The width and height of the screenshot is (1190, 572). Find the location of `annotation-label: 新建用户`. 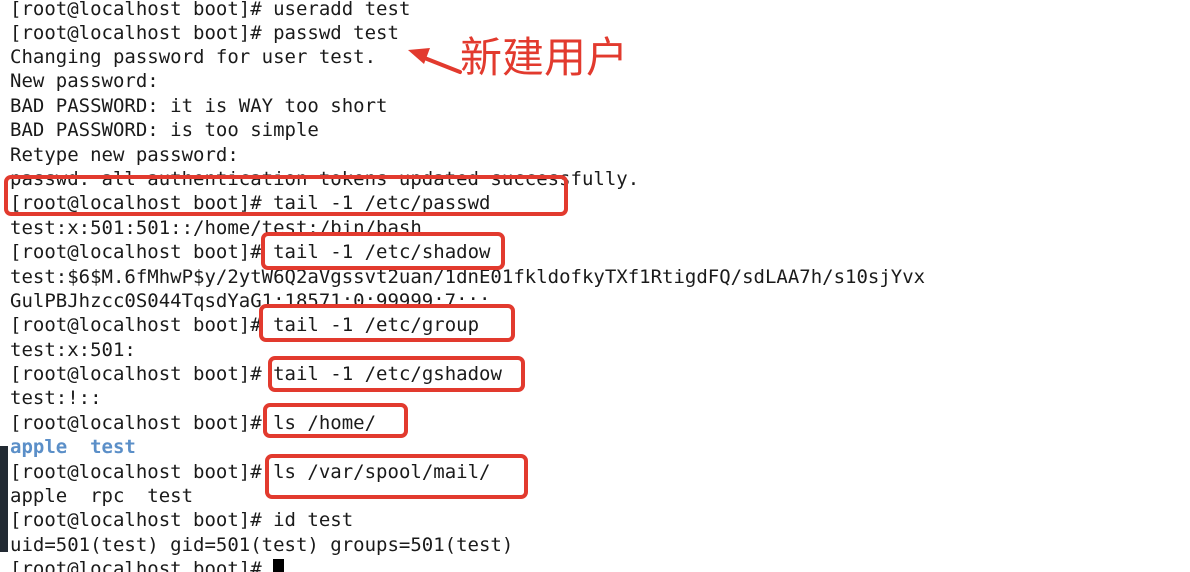

annotation-label: 新建用户 is located at coordinates (544, 57).